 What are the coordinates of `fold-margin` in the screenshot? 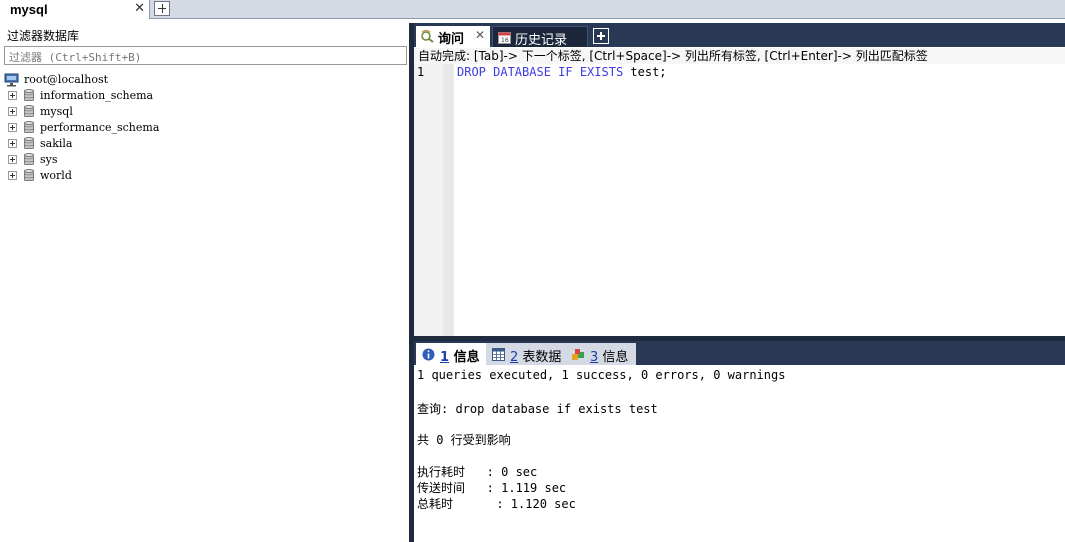 It's located at (448, 200).